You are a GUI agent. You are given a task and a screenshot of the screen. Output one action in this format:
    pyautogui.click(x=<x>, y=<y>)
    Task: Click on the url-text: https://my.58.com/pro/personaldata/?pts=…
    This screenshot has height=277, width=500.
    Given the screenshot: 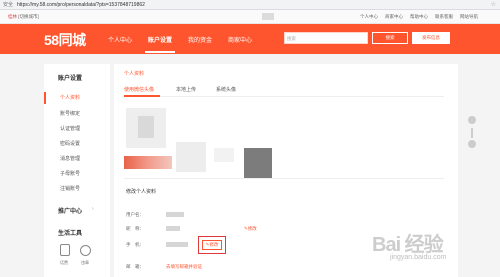 What is the action you would take?
    pyautogui.click(x=81, y=5)
    